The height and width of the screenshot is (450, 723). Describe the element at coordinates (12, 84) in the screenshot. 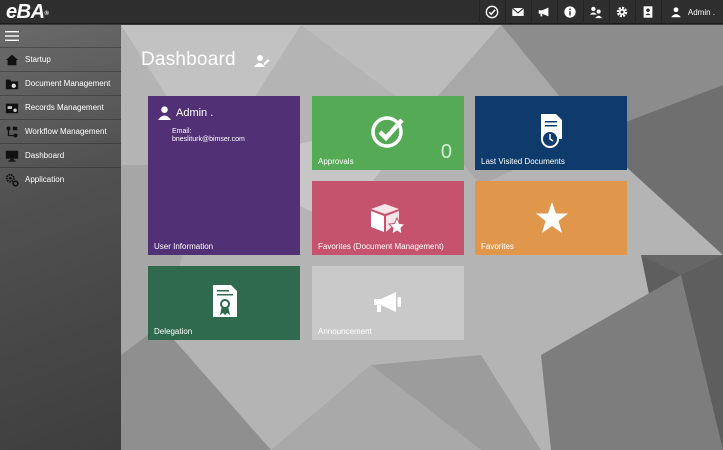

I see `folder-gear-icon` at that location.